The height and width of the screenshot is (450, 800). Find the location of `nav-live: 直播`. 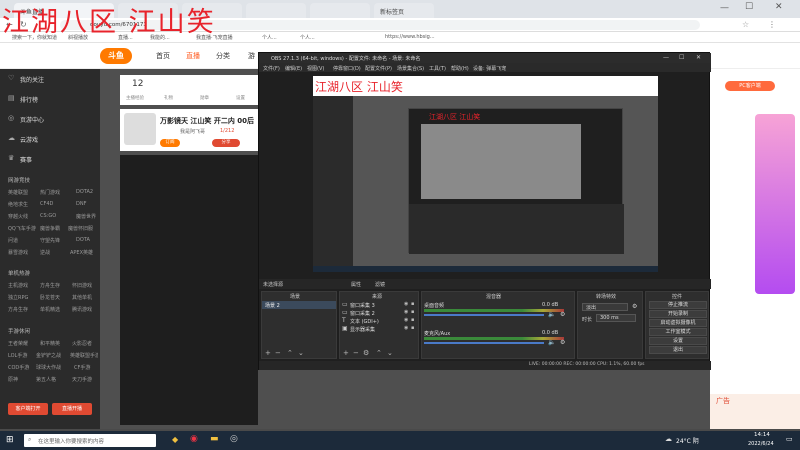

nav-live: 直播 is located at coordinates (193, 56).